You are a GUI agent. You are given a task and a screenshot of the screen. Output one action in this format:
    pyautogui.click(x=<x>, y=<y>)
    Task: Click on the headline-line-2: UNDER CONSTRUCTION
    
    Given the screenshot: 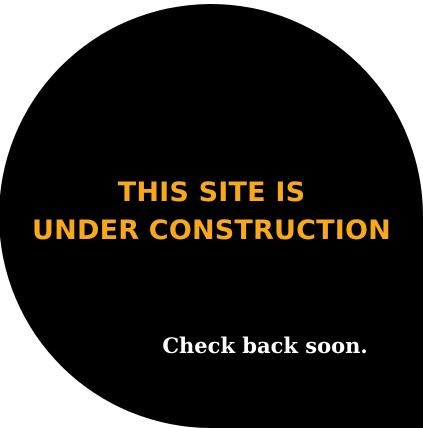 What is the action you would take?
    pyautogui.click(x=211, y=230)
    